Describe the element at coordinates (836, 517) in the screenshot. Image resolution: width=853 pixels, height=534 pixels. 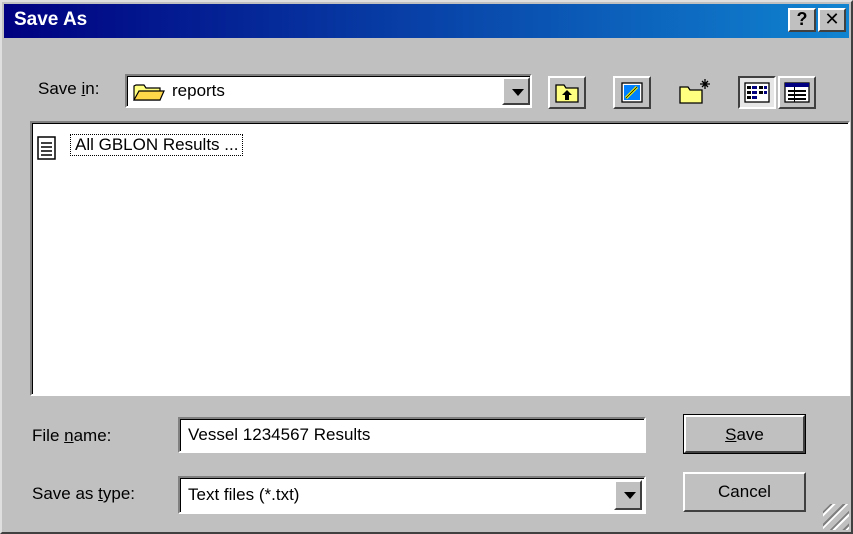
I see `resize-grip` at that location.